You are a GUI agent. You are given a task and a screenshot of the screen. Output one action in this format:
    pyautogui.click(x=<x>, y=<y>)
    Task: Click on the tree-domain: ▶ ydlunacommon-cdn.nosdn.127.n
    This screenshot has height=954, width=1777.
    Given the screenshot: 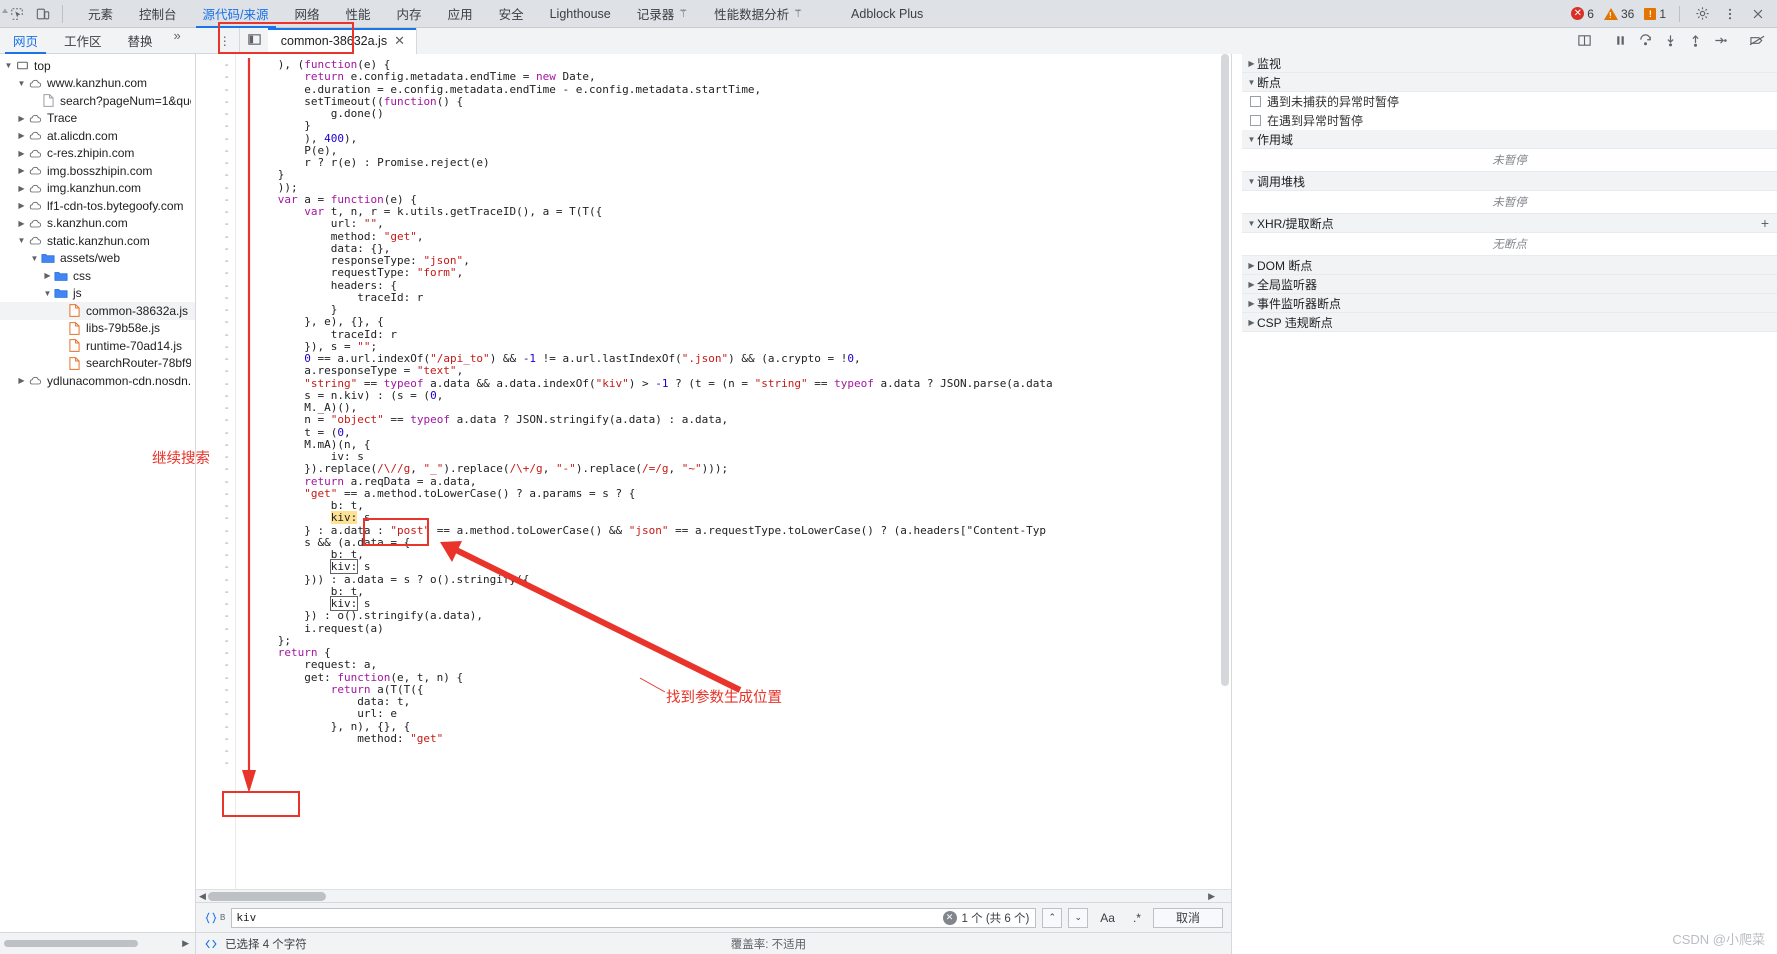 What is the action you would take?
    pyautogui.click(x=97, y=381)
    